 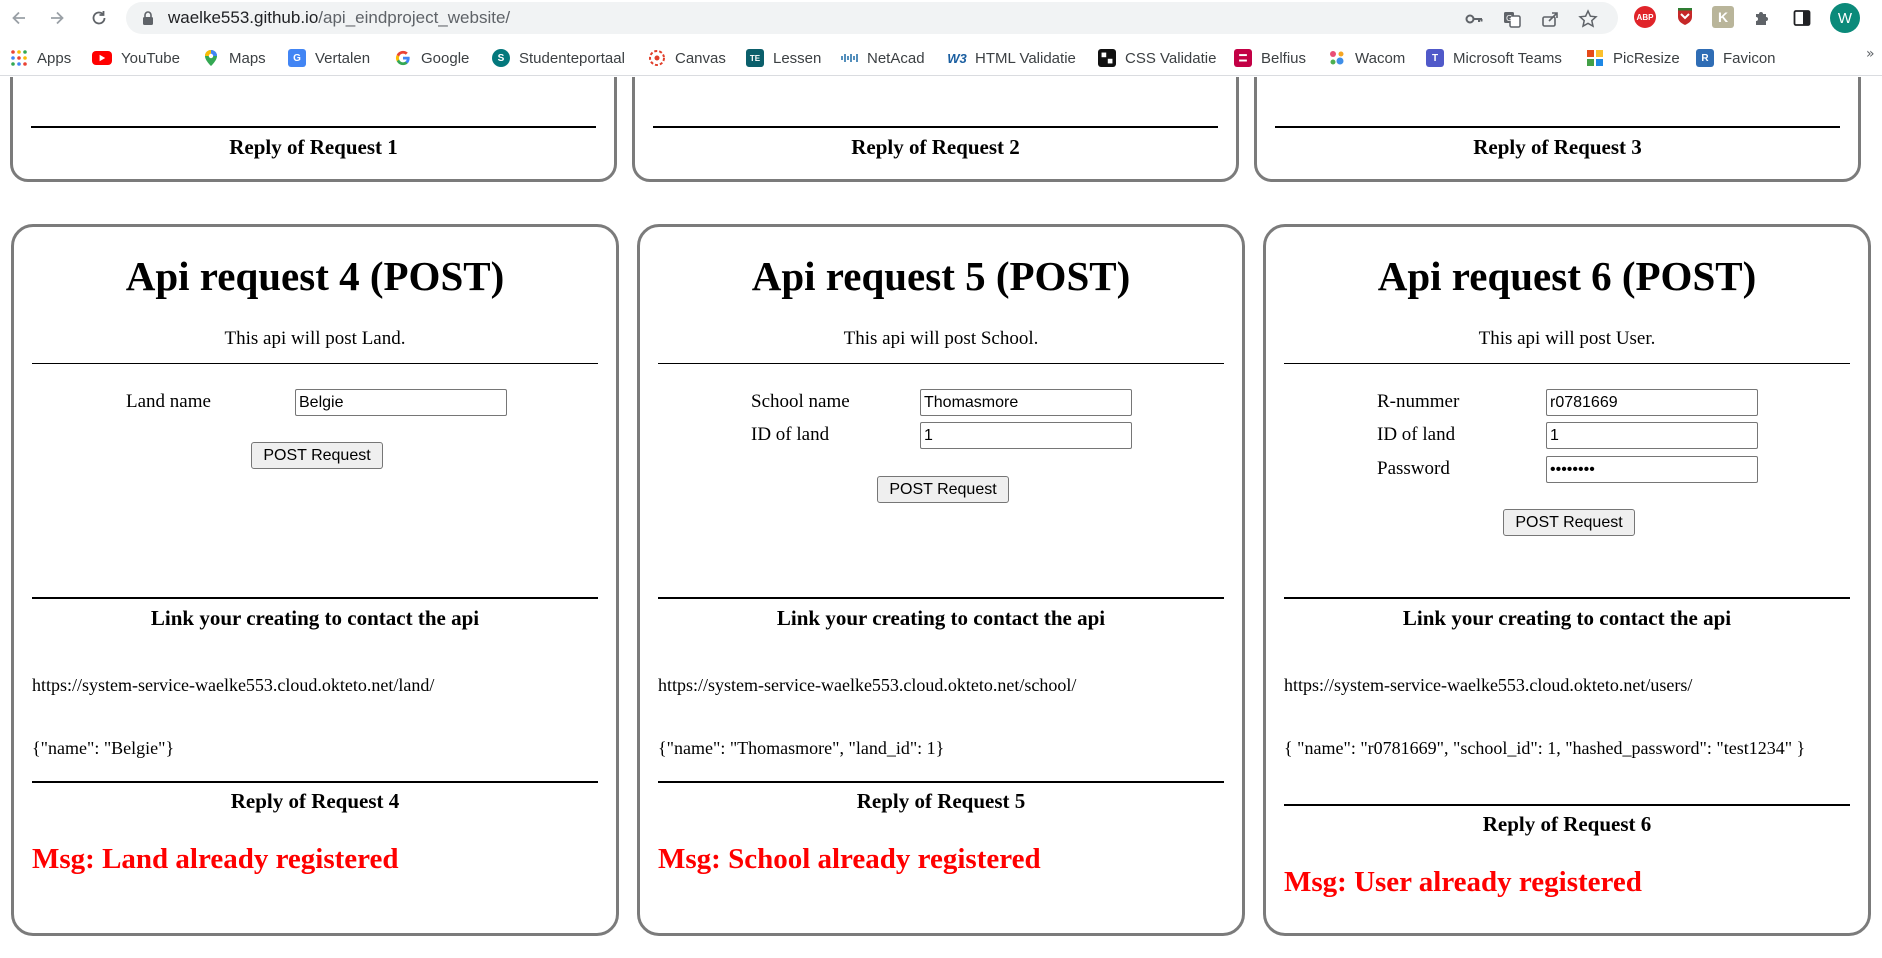 What do you see at coordinates (1595, 58) in the screenshot?
I see `picresize-icon` at bounding box center [1595, 58].